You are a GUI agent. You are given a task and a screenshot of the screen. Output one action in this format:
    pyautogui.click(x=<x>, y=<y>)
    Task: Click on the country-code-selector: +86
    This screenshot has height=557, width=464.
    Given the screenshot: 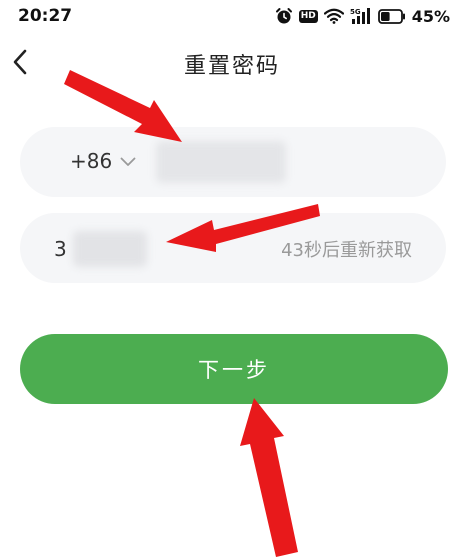 What is the action you would take?
    pyautogui.click(x=103, y=161)
    